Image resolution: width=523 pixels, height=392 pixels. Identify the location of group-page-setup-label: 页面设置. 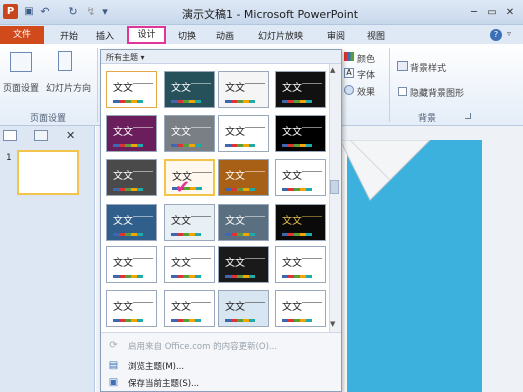
(48, 119).